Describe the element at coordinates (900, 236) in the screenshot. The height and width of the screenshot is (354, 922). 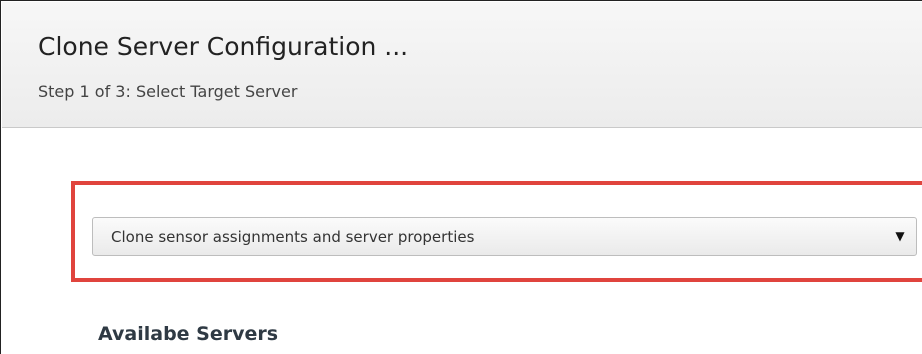
I see `chevron-down-icon: ▼` at that location.